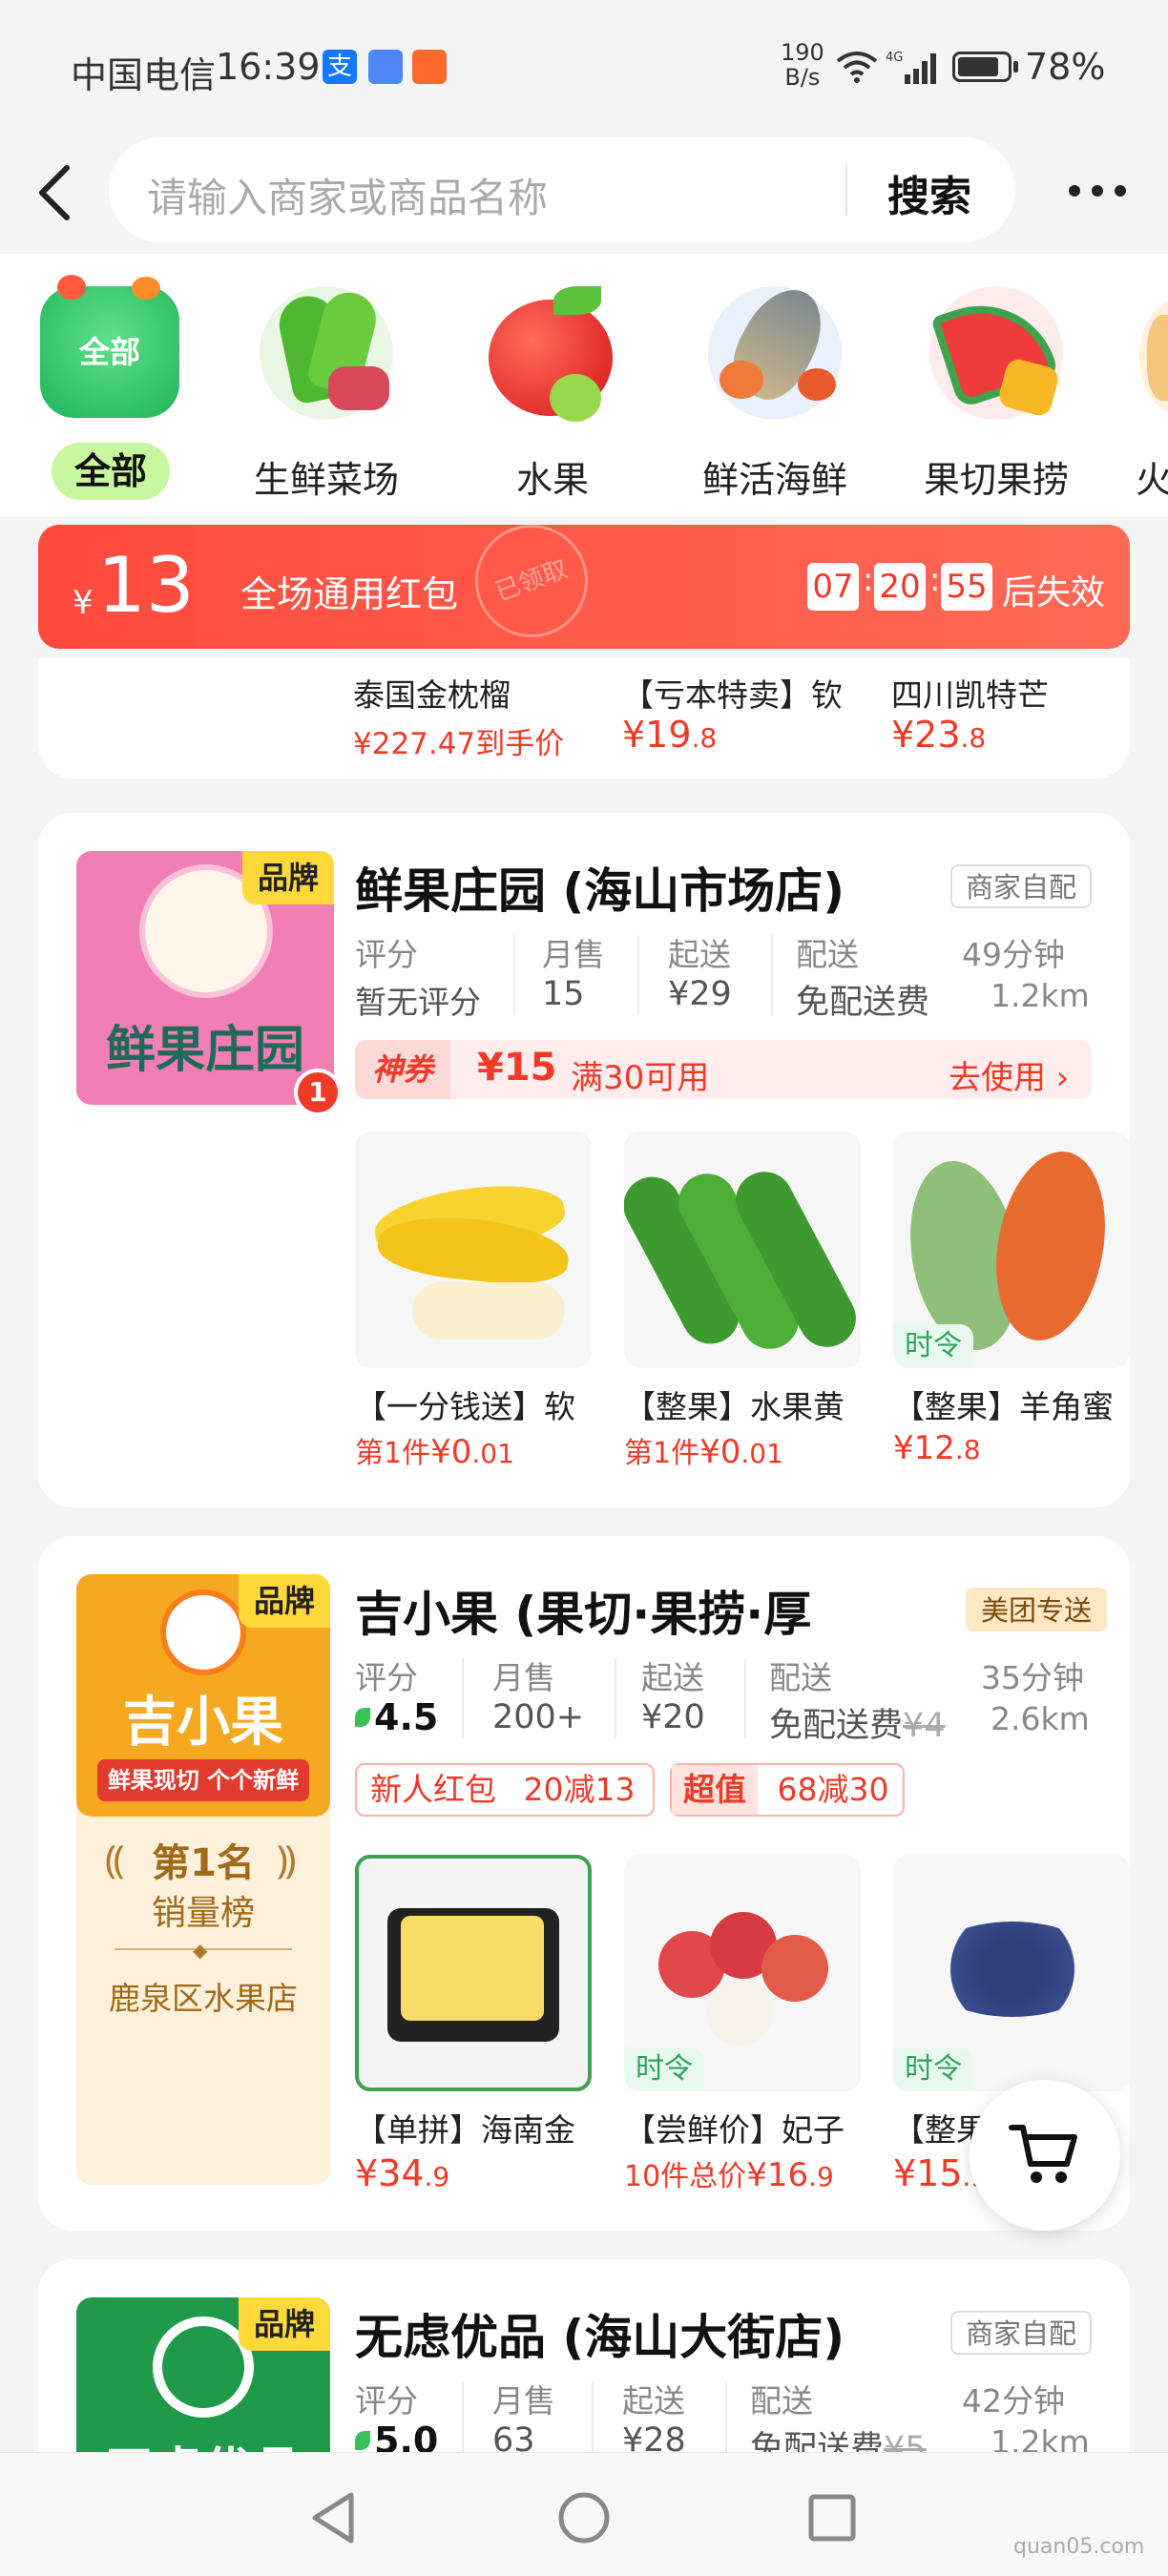 The height and width of the screenshot is (2576, 1168). What do you see at coordinates (926, 735) in the screenshot?
I see `price-int: ¥23` at bounding box center [926, 735].